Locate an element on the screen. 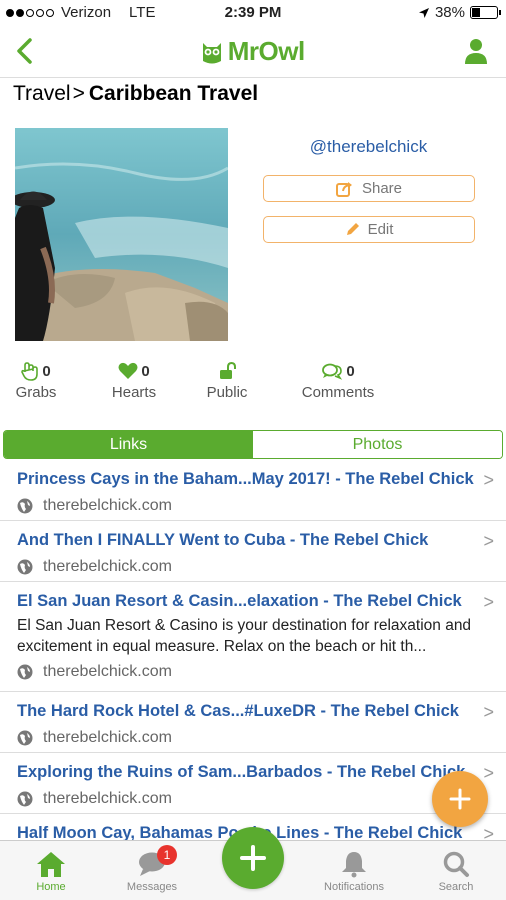 The width and height of the screenshot is (506, 900). tab-photos: Photos is located at coordinates (377, 444).